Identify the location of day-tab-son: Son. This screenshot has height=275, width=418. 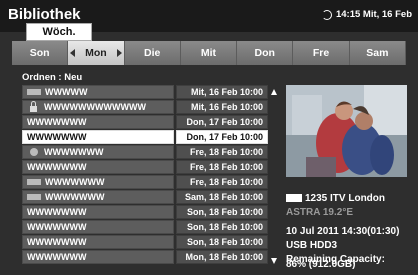
(40, 53).